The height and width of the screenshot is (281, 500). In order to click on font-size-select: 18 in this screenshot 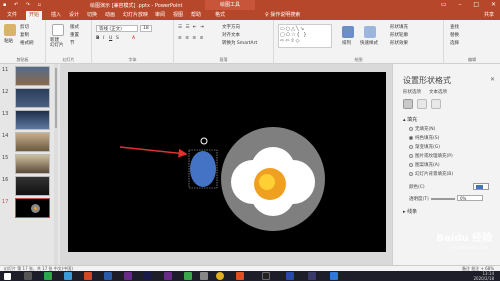, I will do `click(146, 28)`.